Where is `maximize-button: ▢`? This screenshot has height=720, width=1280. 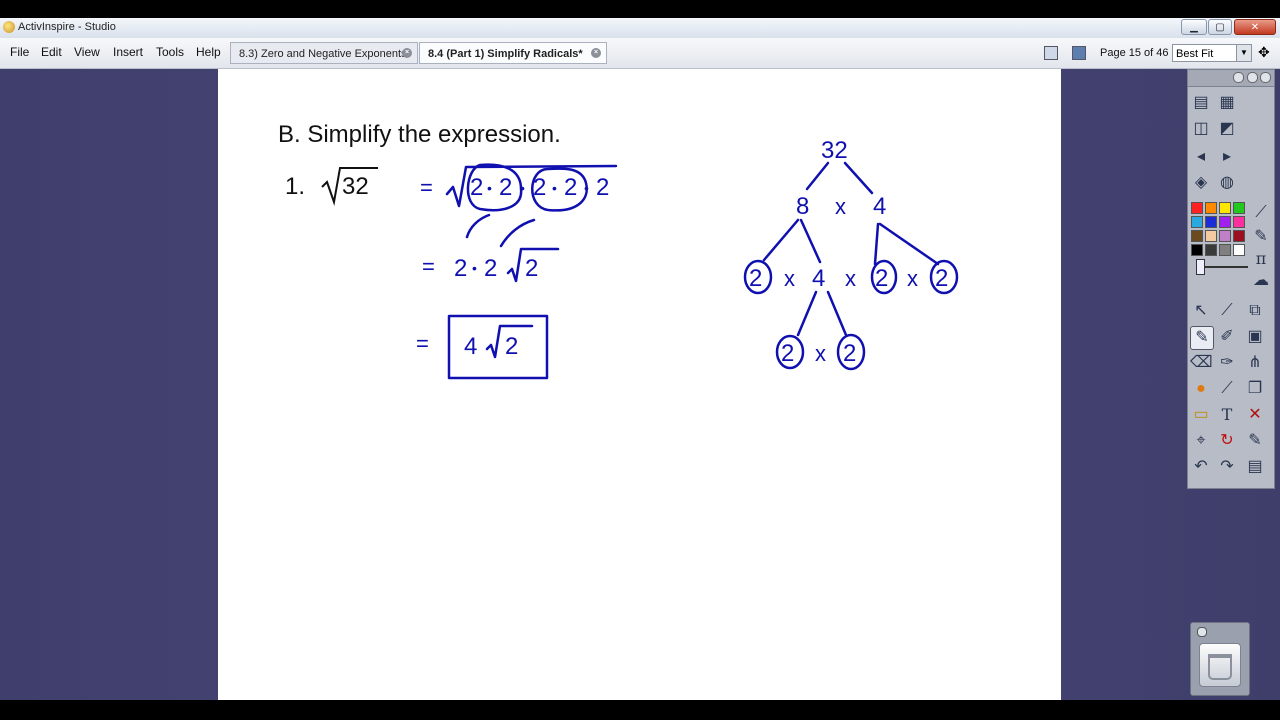 maximize-button: ▢ is located at coordinates (1220, 27).